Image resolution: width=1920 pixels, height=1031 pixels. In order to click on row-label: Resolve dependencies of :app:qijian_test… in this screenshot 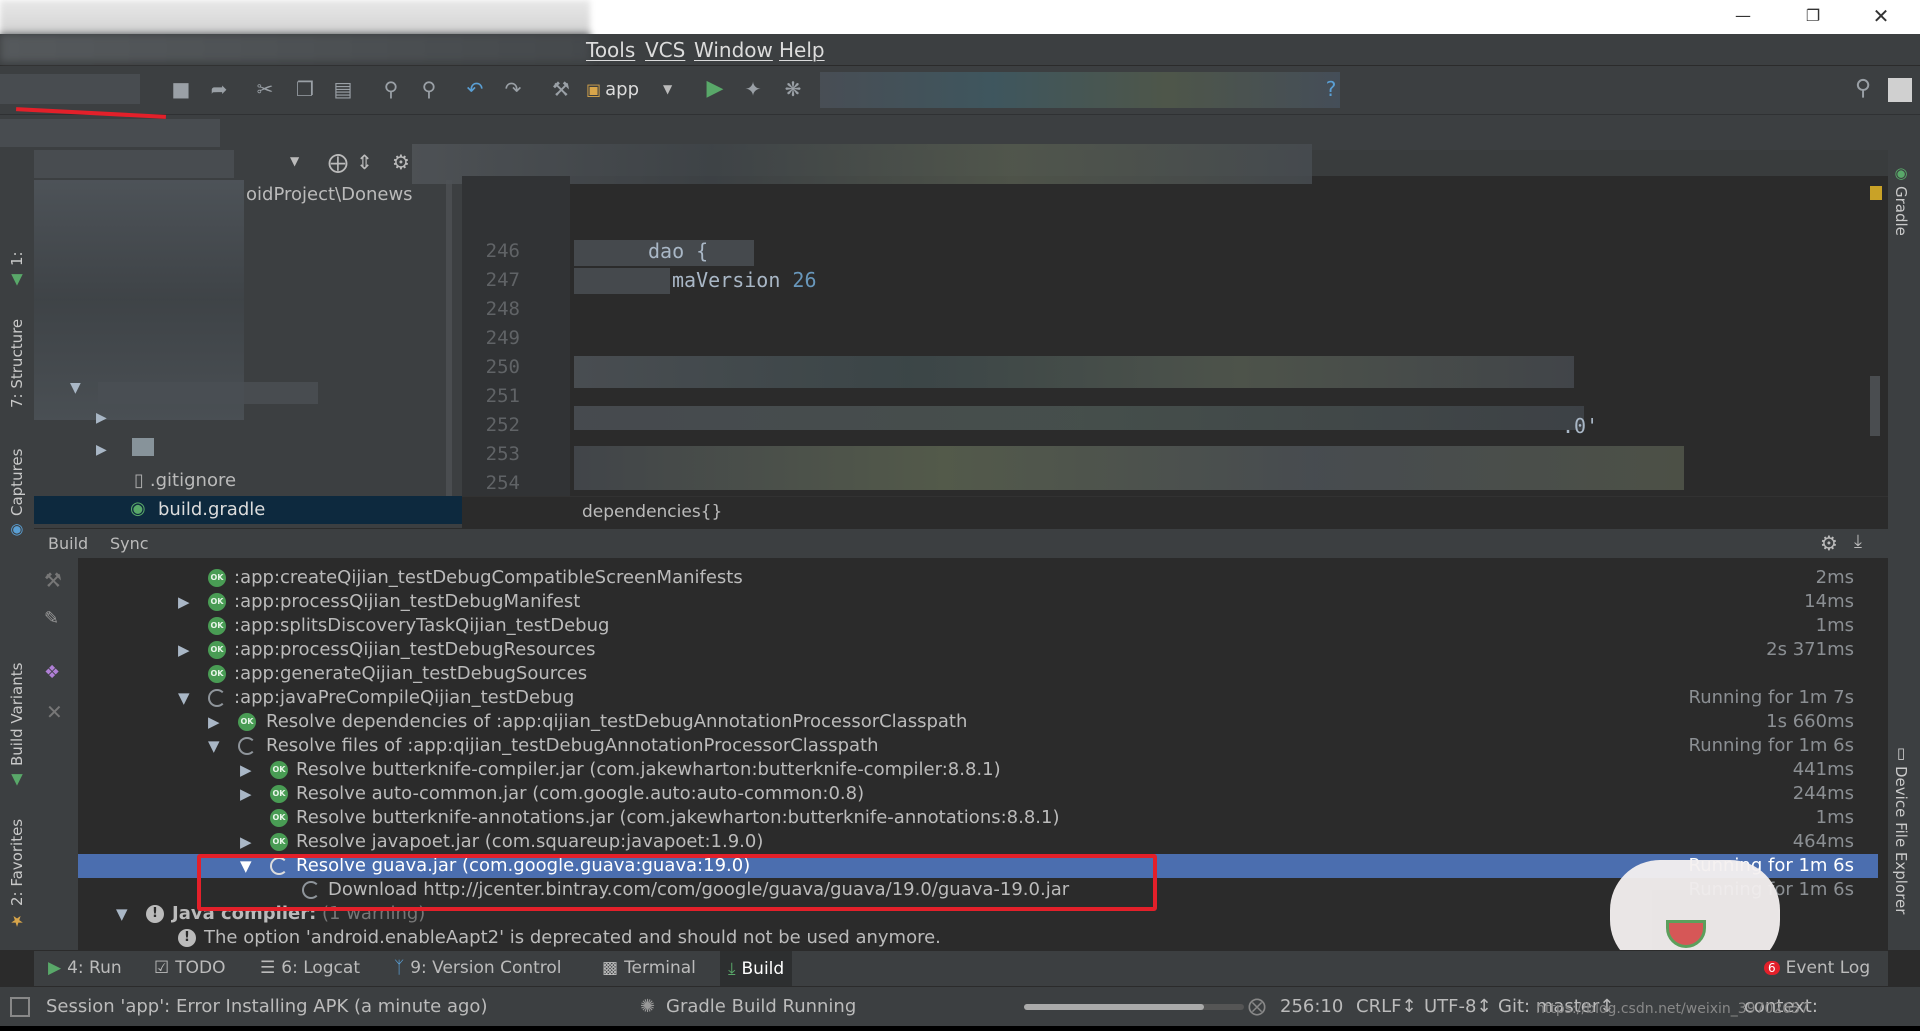, I will do `click(617, 721)`.